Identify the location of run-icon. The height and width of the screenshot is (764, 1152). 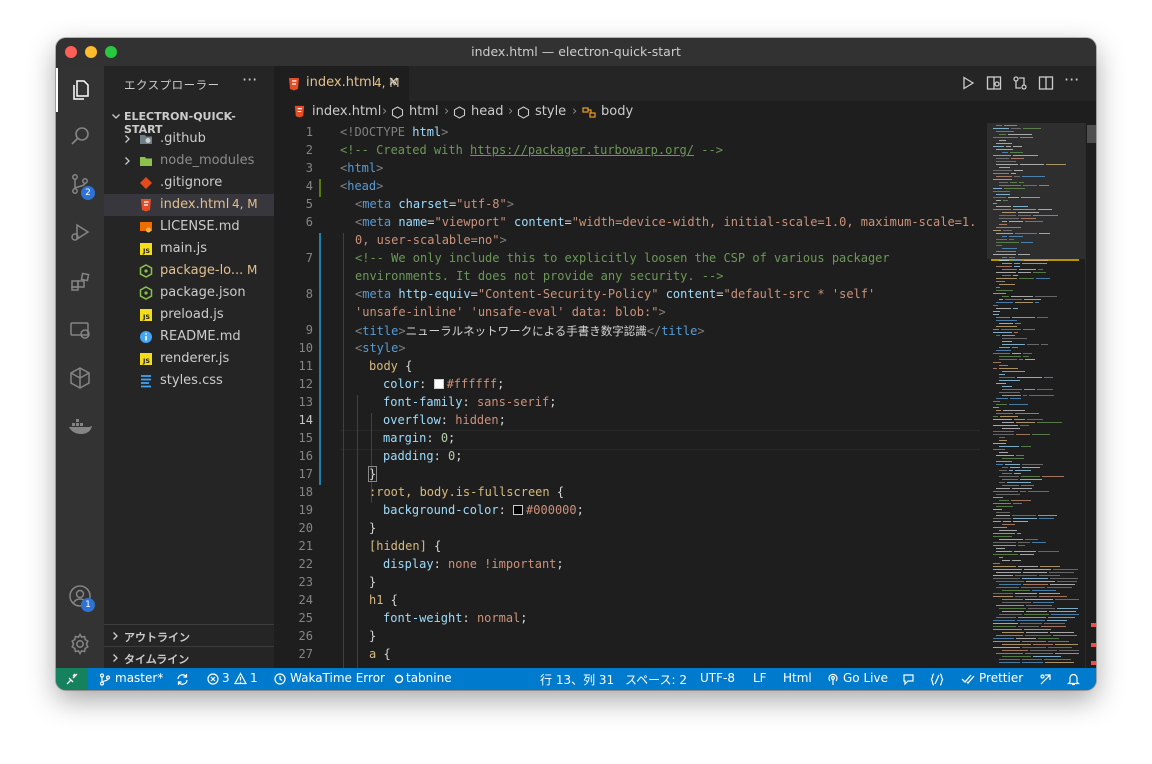
(968, 83).